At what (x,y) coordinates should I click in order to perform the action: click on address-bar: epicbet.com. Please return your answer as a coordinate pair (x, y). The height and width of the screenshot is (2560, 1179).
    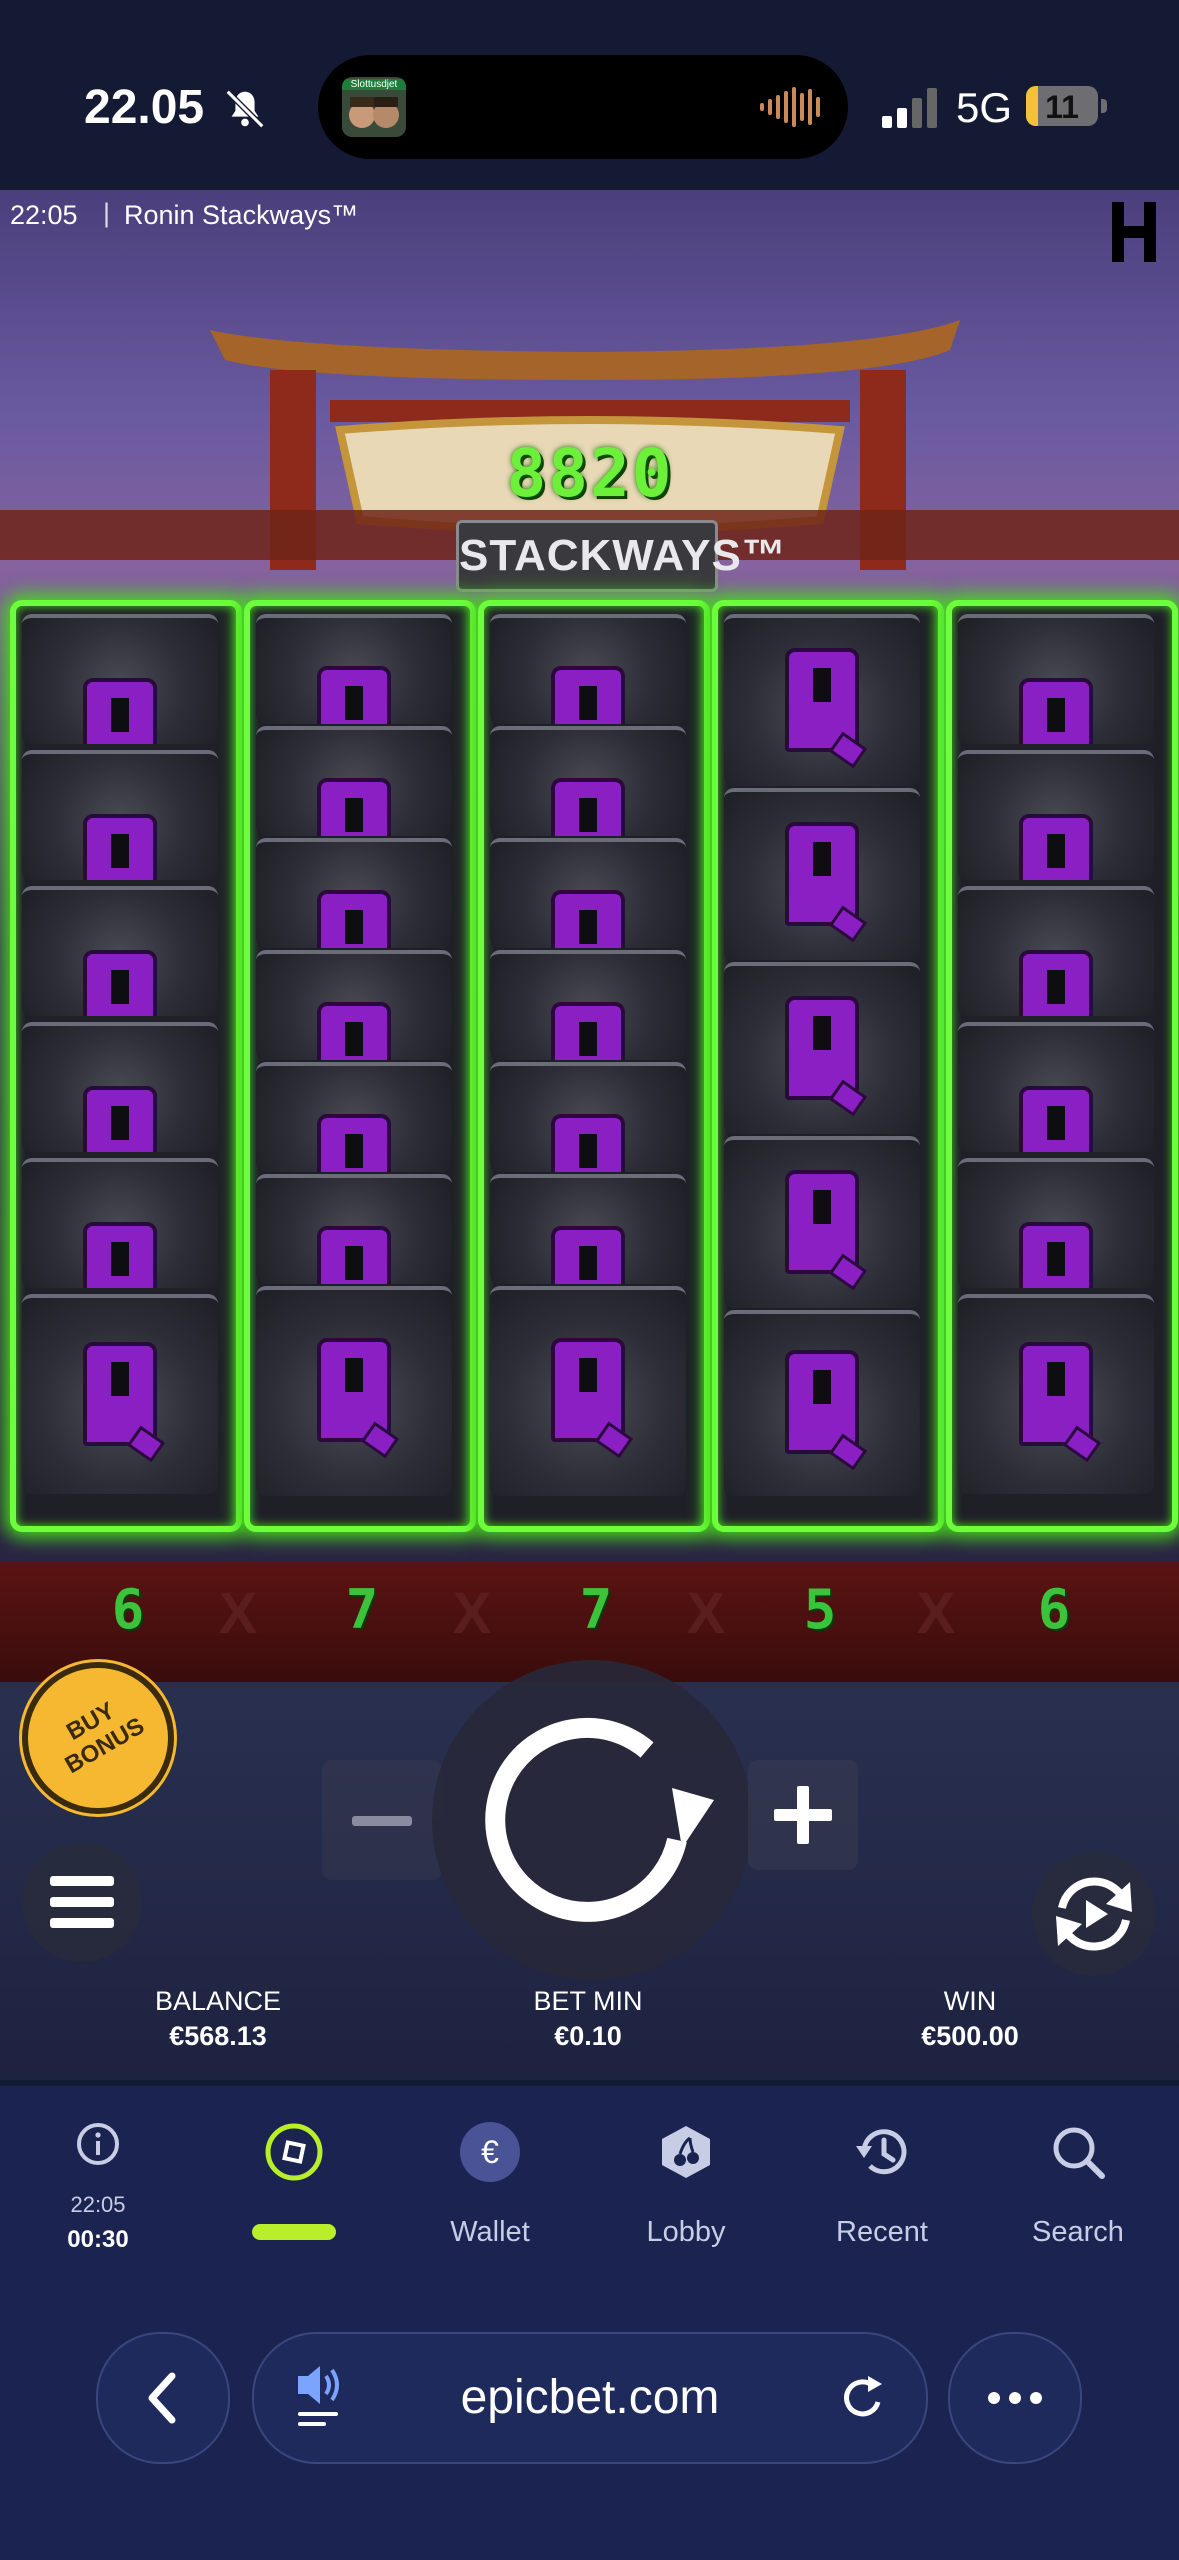
    Looking at the image, I should click on (590, 2398).